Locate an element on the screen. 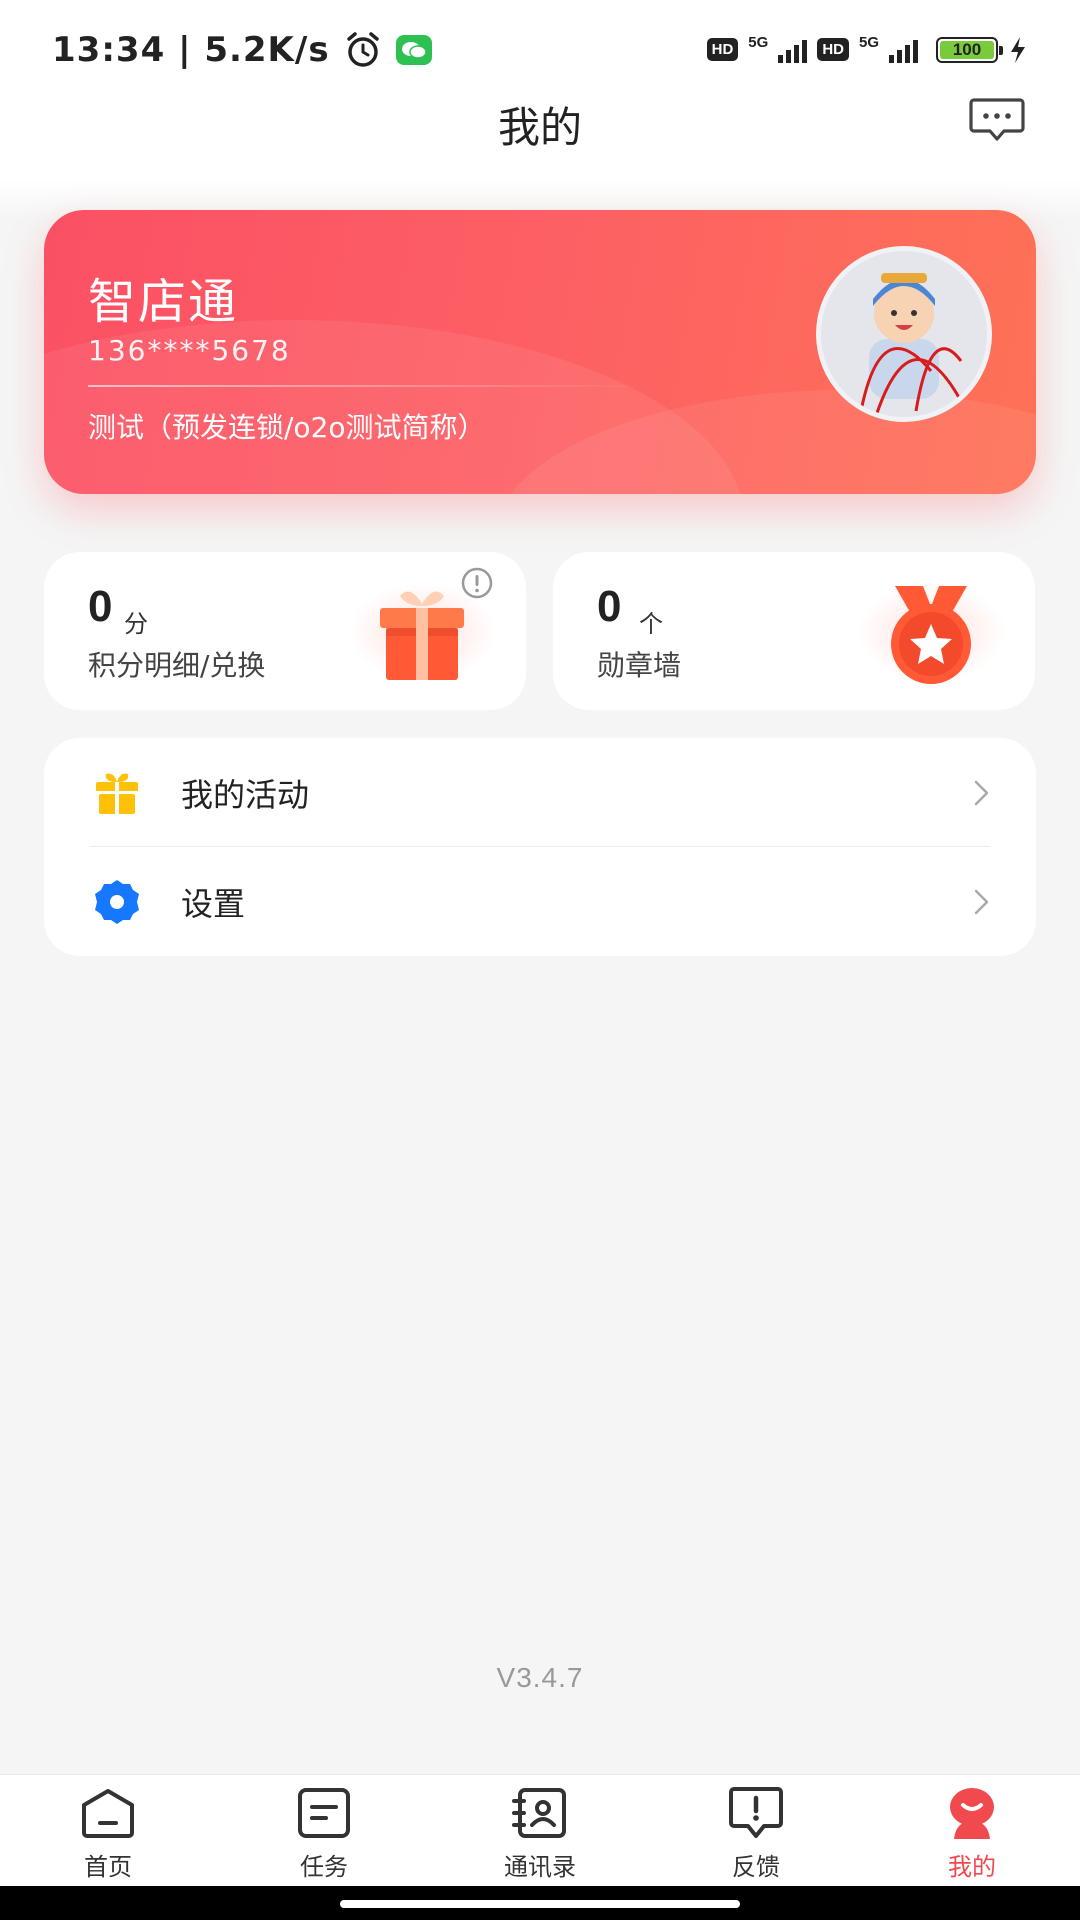 This screenshot has height=1920, width=1080. nav-item-home: 首页 is located at coordinates (108, 1830).